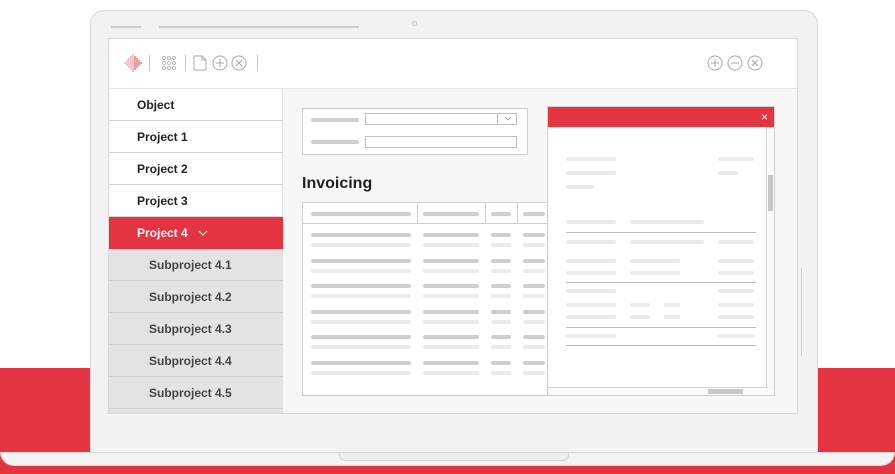 This screenshot has height=474, width=895. I want to click on document-icon, so click(200, 63).